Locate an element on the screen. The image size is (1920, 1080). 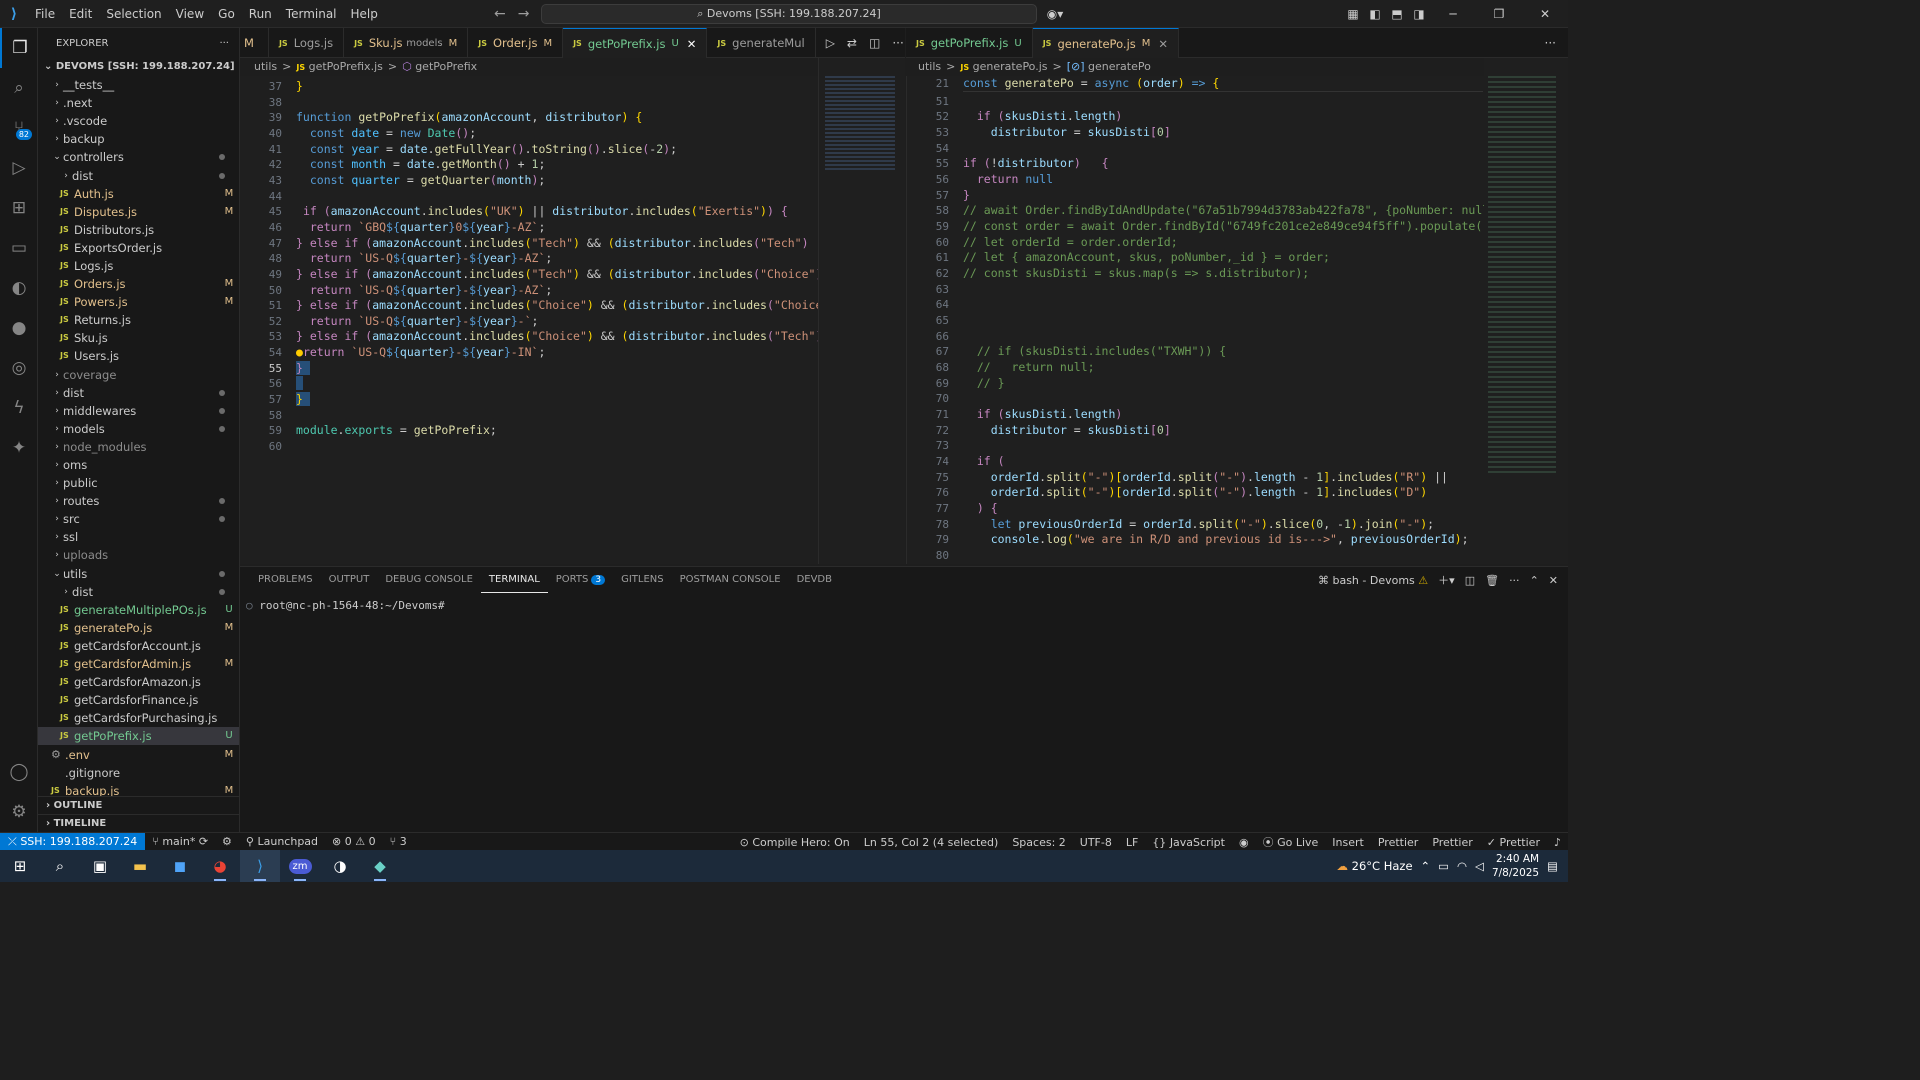
source-control-icon: ⑂ 82 is located at coordinates (19, 128).